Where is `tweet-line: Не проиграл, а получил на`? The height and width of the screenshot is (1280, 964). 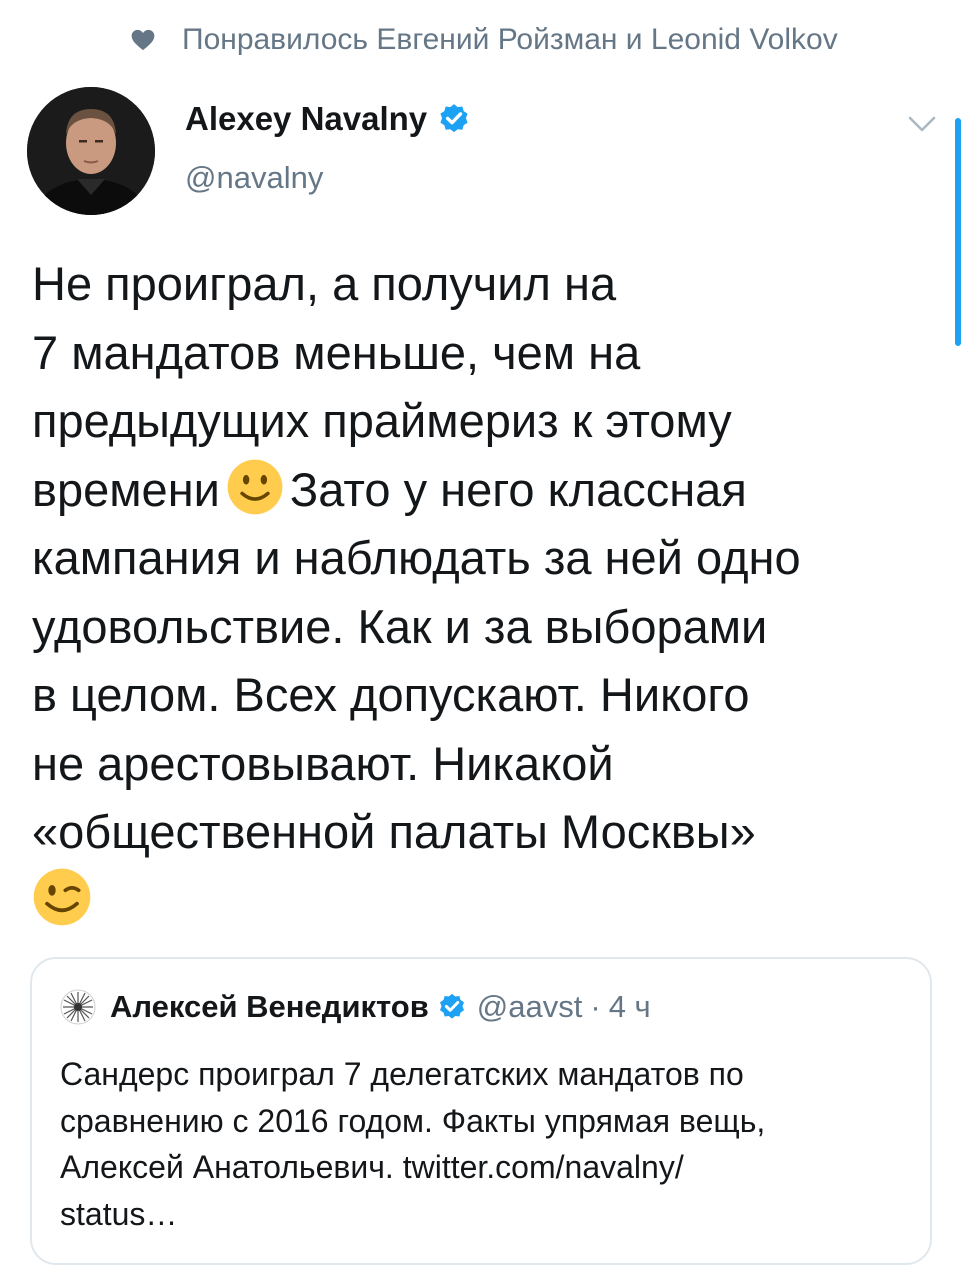 tweet-line: Не проиграл, а получил на is located at coordinates (324, 283).